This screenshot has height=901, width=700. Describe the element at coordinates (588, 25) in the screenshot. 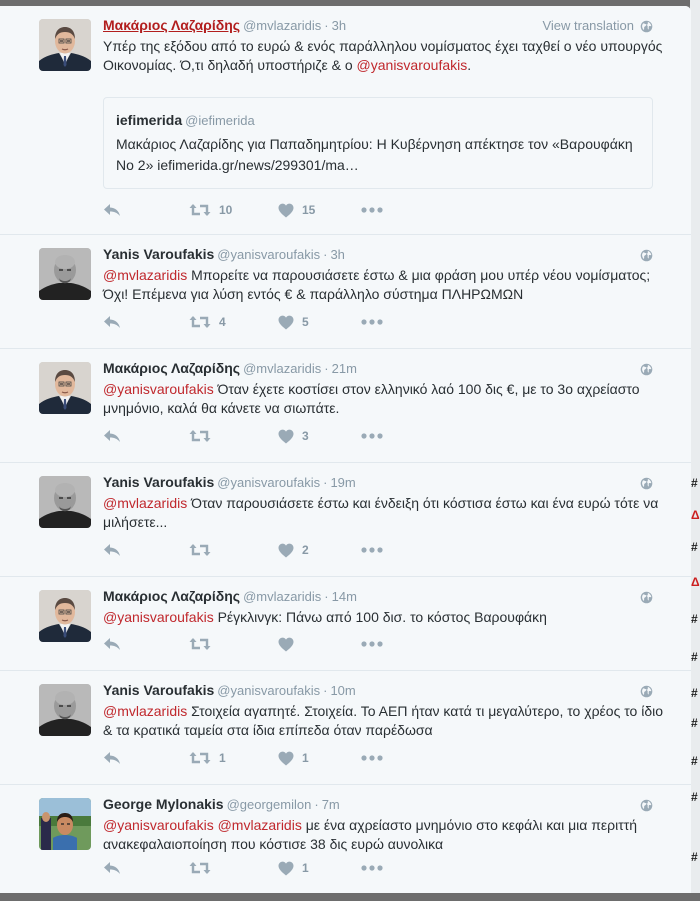

I see `view-translation-link: View translation` at that location.